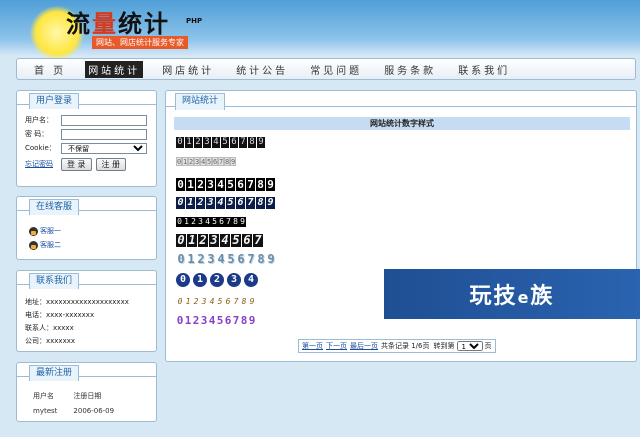 This screenshot has height=437, width=640. I want to click on online-service-box: 在线客服 客服一 客服二, so click(86, 228).